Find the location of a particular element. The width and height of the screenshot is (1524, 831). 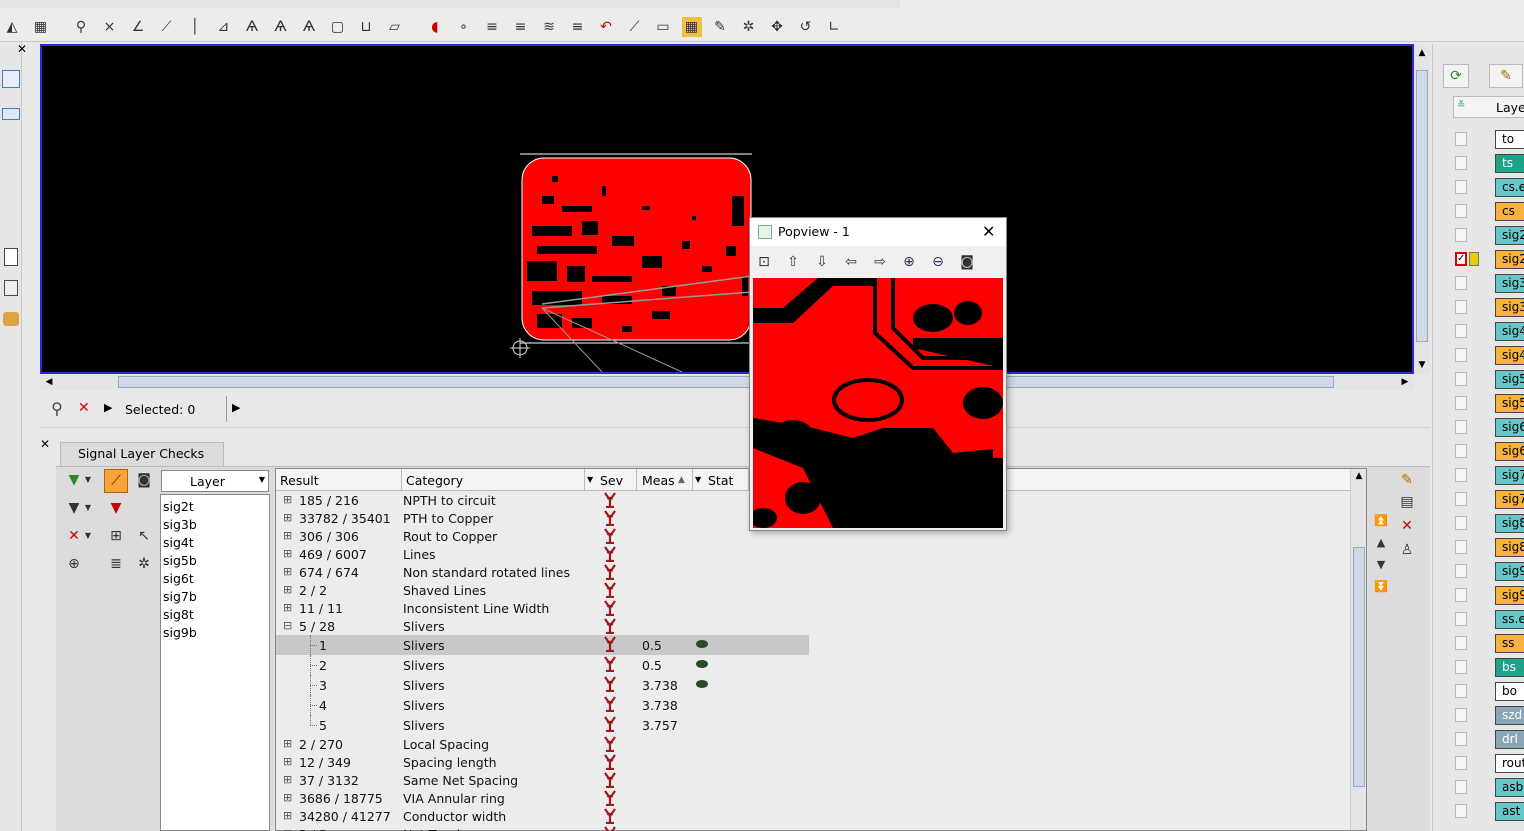

table-row: ⊟ 5 / 28 Slivers is located at coordinates (813, 626).